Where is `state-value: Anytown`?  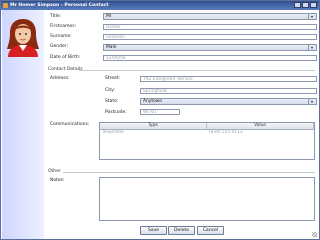
state-value: Anytown is located at coordinates (153, 101).